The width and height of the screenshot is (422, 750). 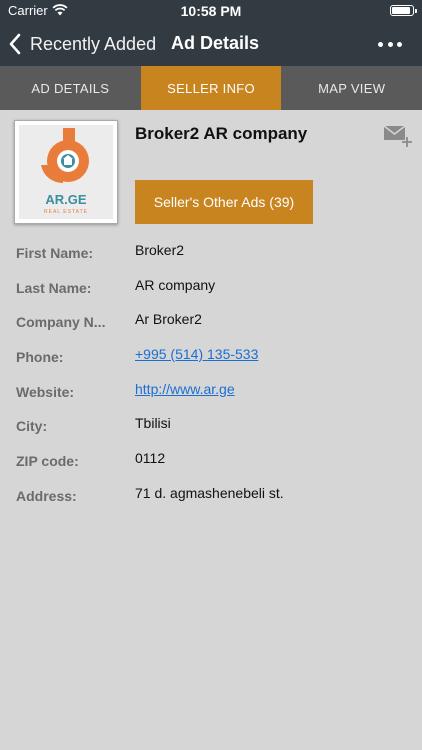 I want to click on seller-logo: AR.GE REAL ESTATE, so click(x=66, y=172).